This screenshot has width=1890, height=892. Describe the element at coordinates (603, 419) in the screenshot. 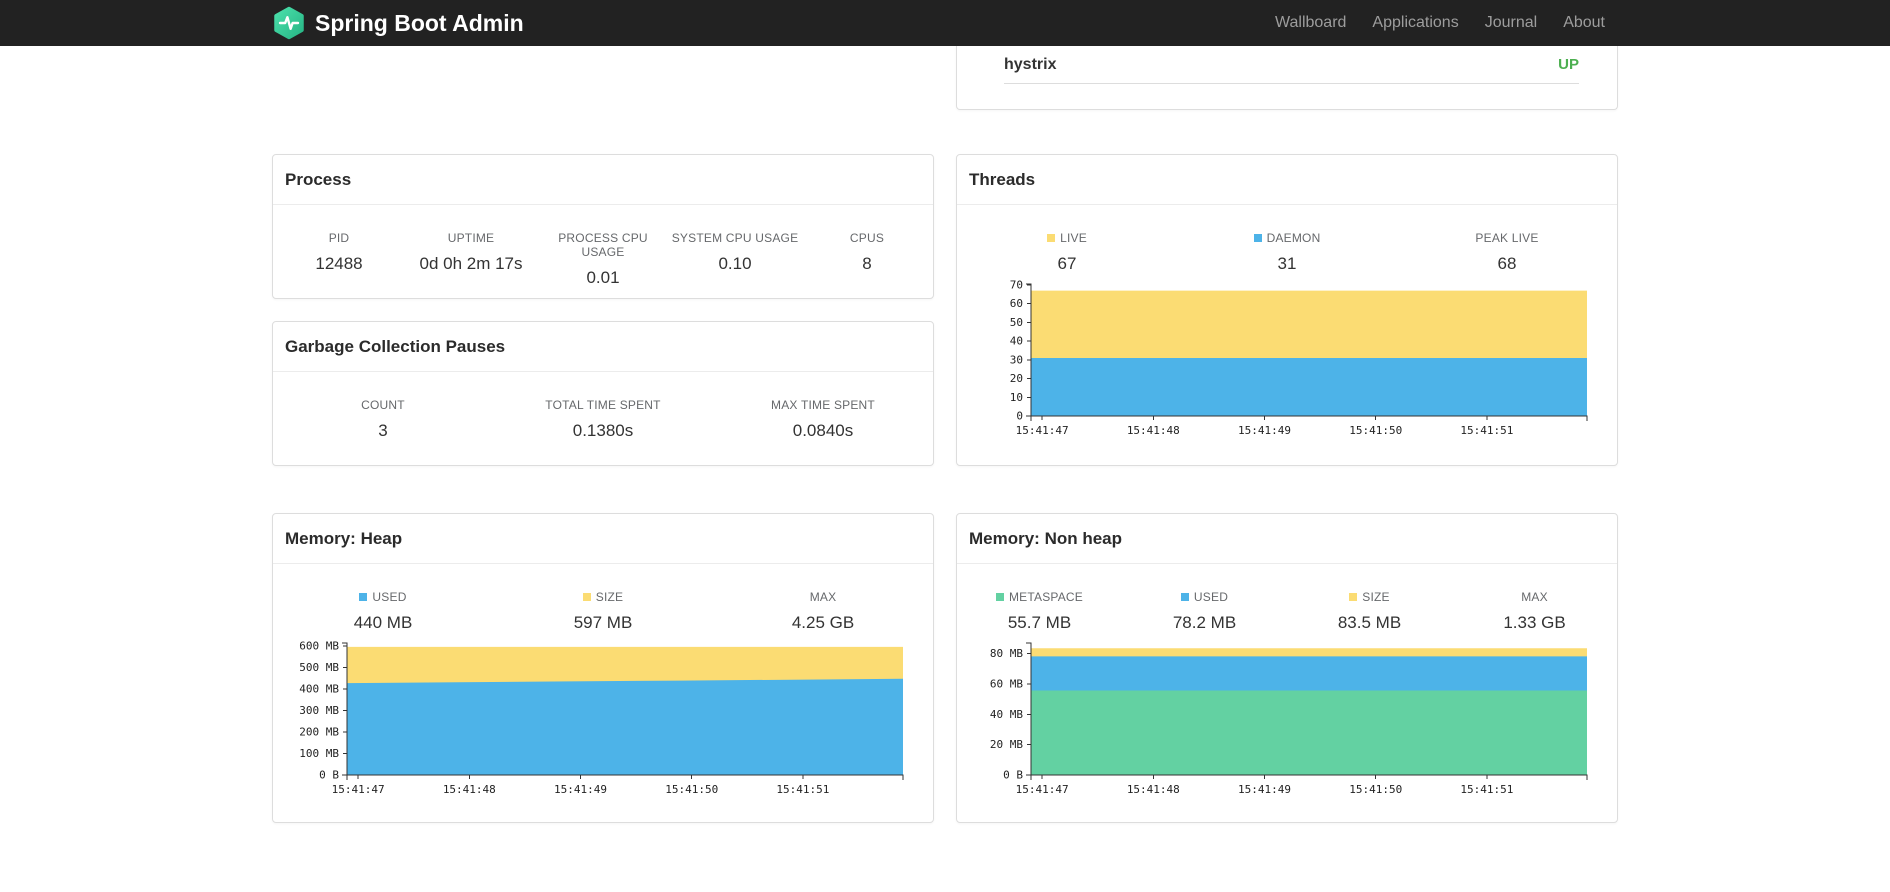

I see `stat-gc-total-time: TOTAL TIME SPENT 0.1380s` at that location.